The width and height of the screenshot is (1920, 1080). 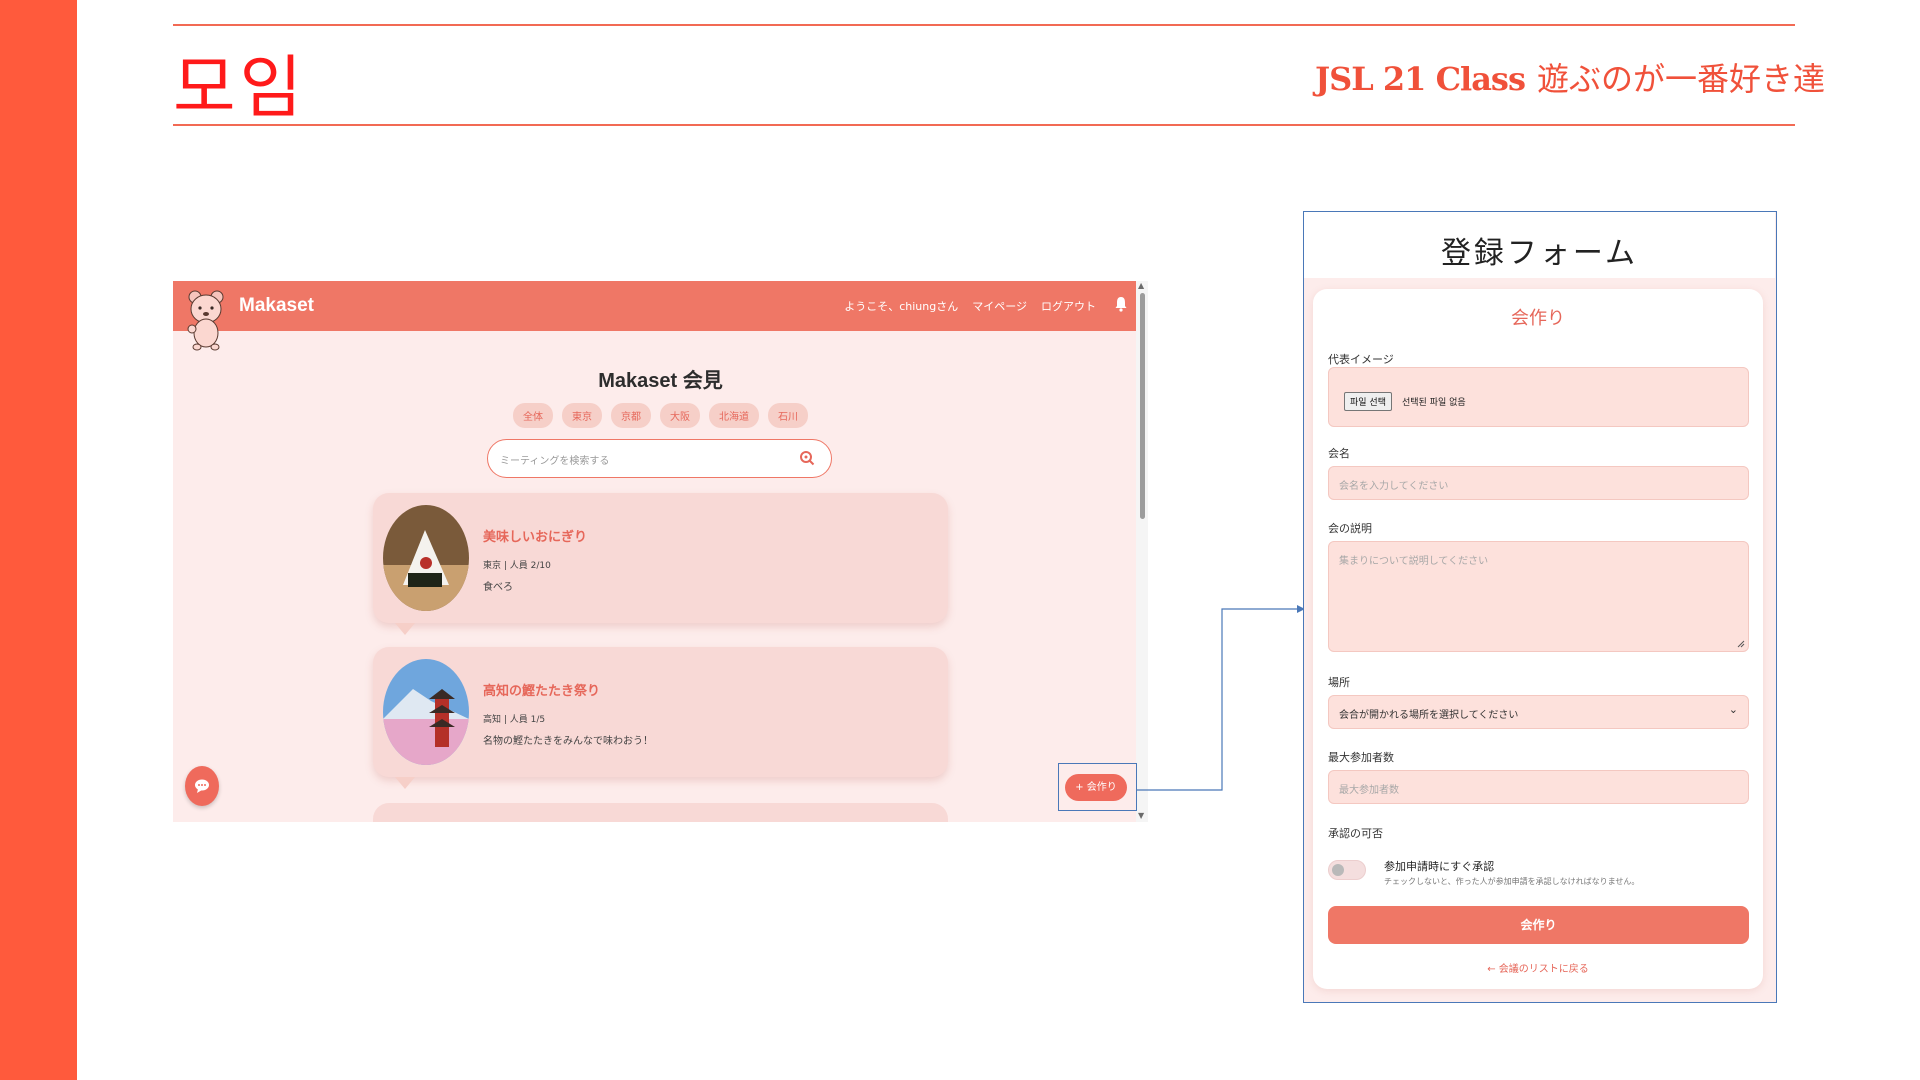 What do you see at coordinates (541, 689) in the screenshot?
I see `card-title: 高知の鰹たたき祭り` at bounding box center [541, 689].